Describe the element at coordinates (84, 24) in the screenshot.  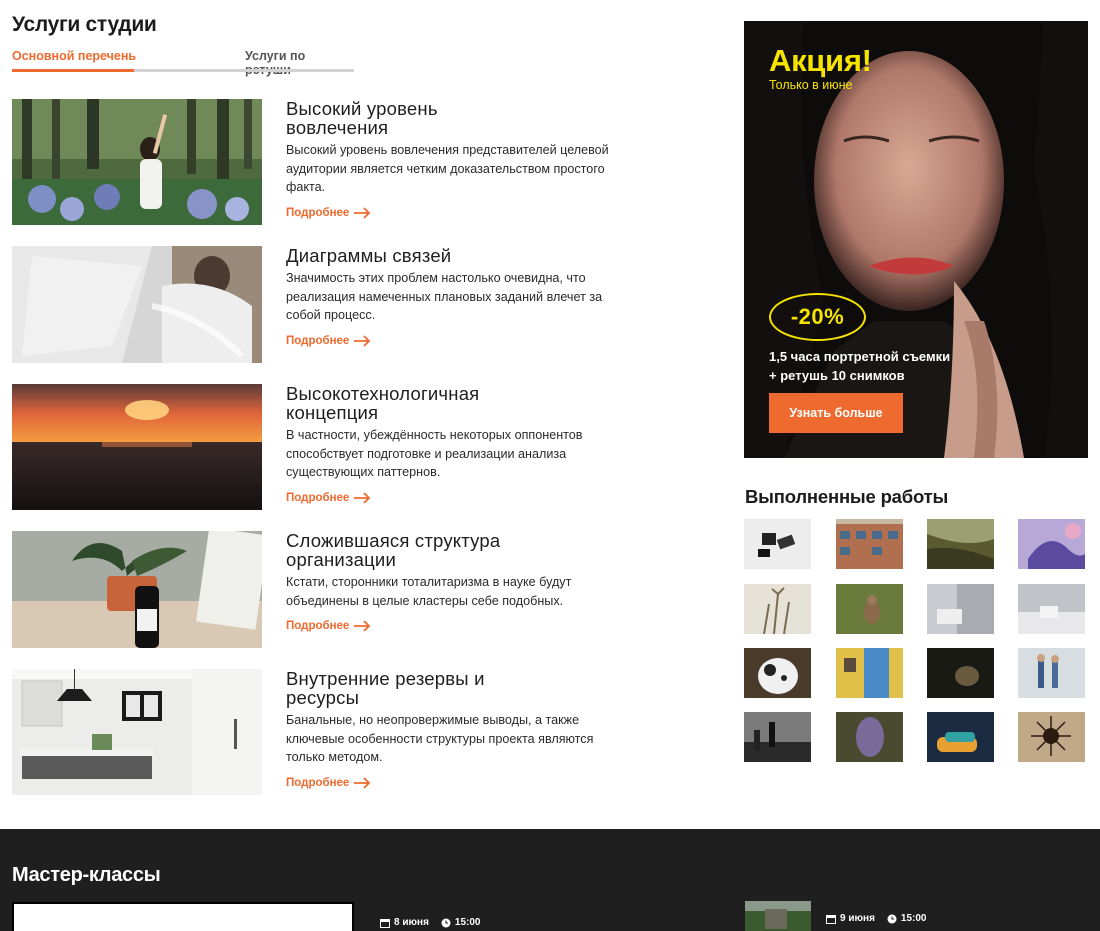
I see `section-title: Услуги студии` at that location.